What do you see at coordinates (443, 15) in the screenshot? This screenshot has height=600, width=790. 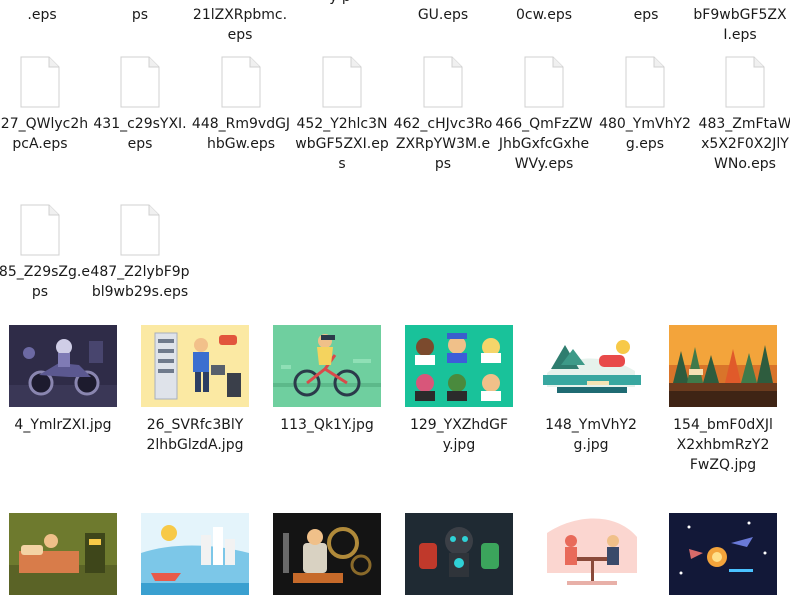 I see `file-label: GU.eps` at bounding box center [443, 15].